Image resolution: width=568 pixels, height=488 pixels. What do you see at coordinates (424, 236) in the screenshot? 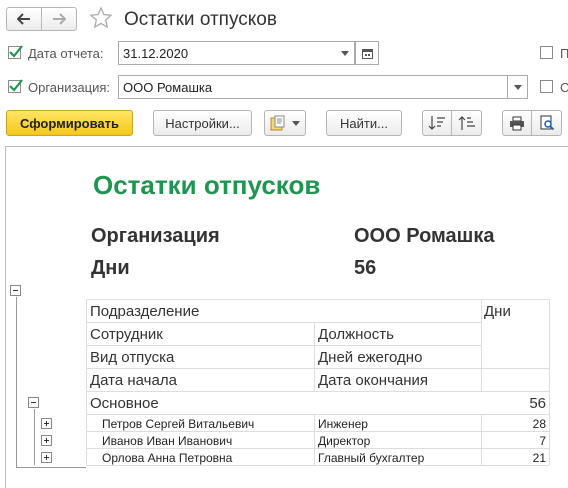
I see `org-value: ООО Ромашка` at bounding box center [424, 236].